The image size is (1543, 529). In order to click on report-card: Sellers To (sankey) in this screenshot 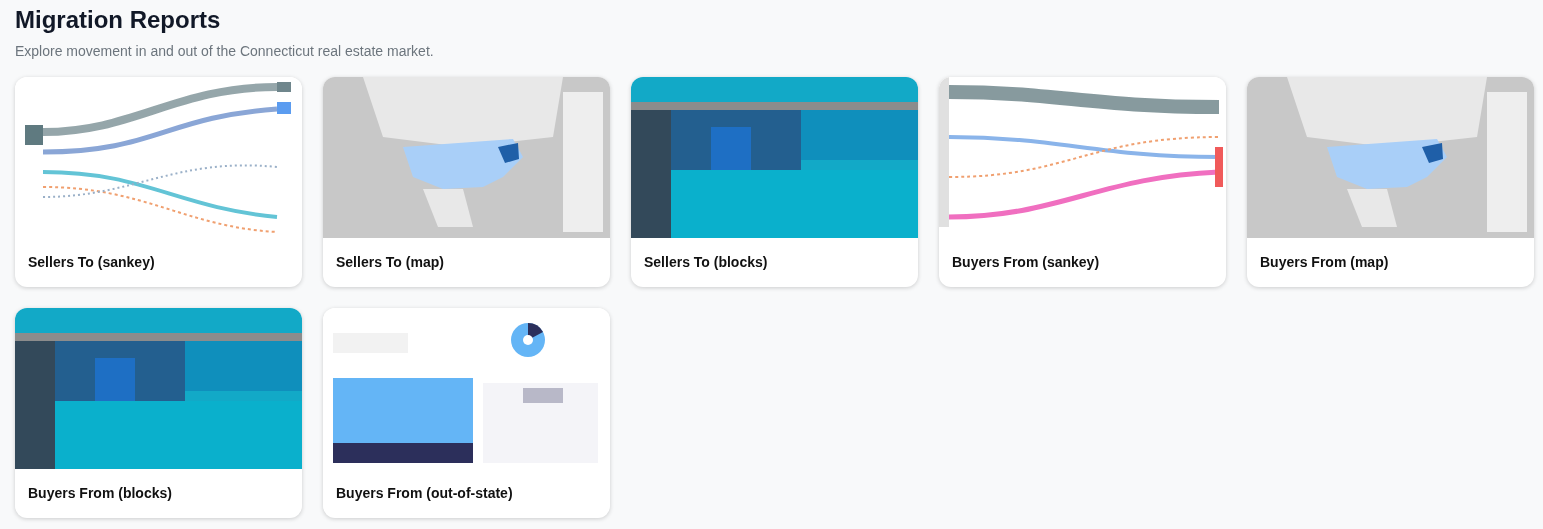, I will do `click(158, 182)`.